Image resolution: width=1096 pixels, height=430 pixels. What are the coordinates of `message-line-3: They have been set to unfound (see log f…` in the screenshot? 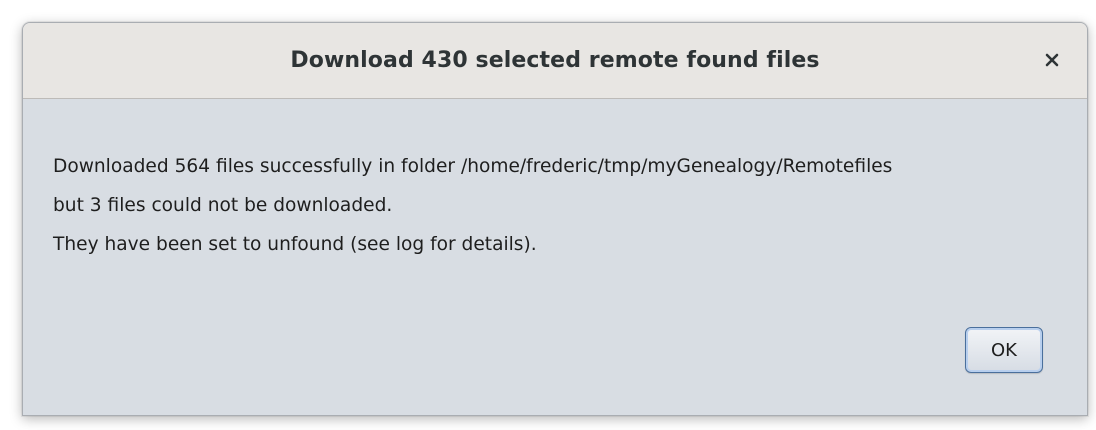 It's located at (295, 244).